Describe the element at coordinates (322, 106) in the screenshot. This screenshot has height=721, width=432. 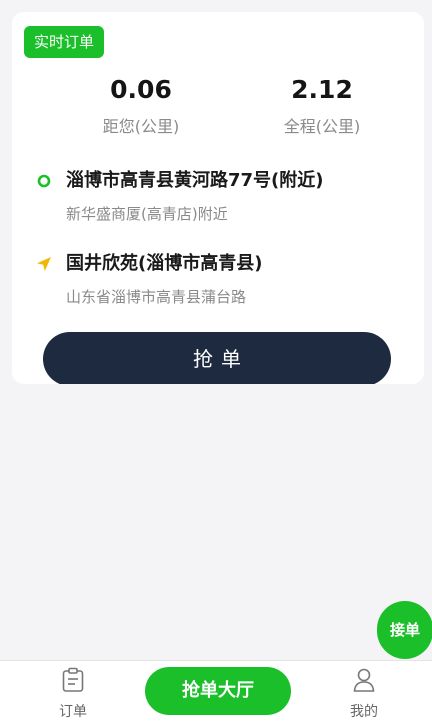
I see `total-distance-stat: 2.12 全程(公里)` at that location.